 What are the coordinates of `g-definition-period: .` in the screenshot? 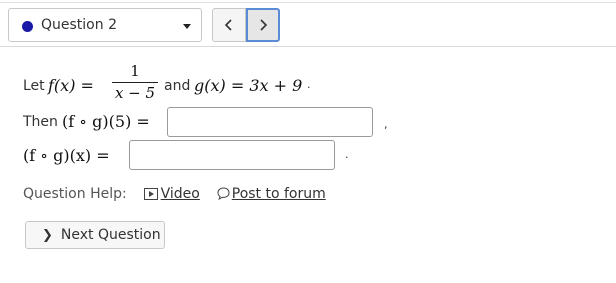 It's located at (309, 84).